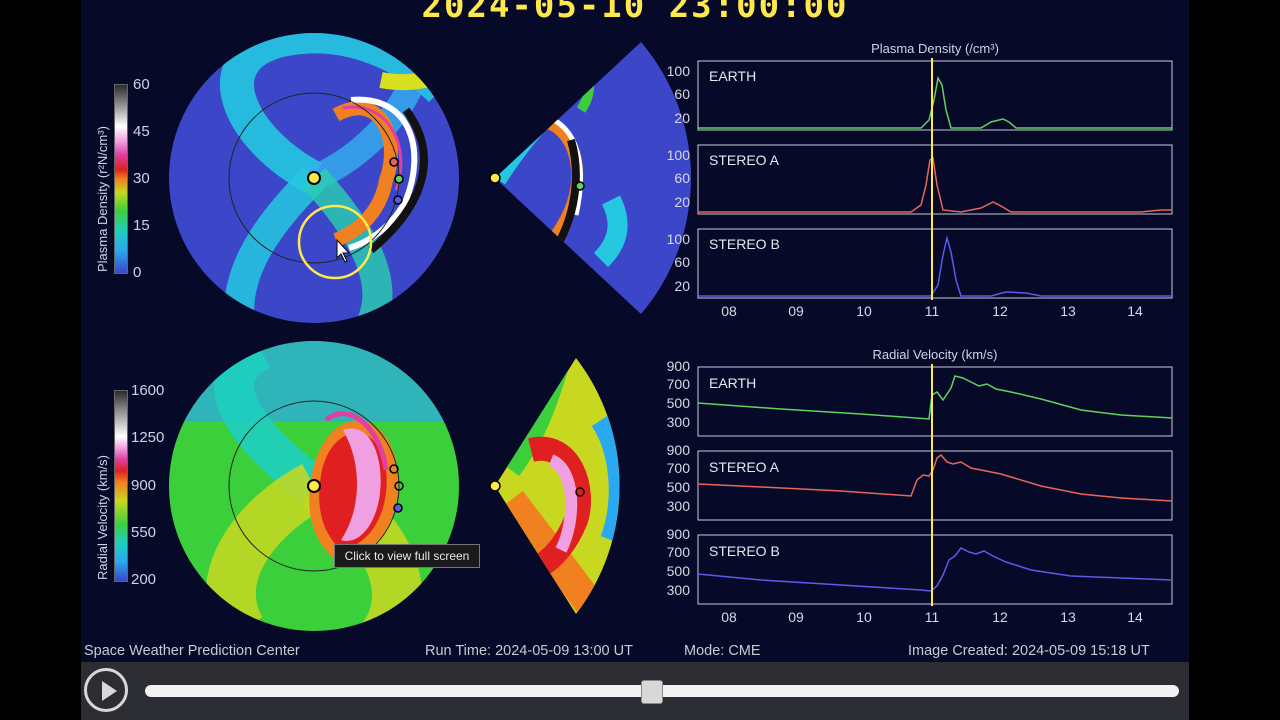 This screenshot has width=1280, height=720. Describe the element at coordinates (121, 486) in the screenshot. I see `velocity-colorbar` at that location.